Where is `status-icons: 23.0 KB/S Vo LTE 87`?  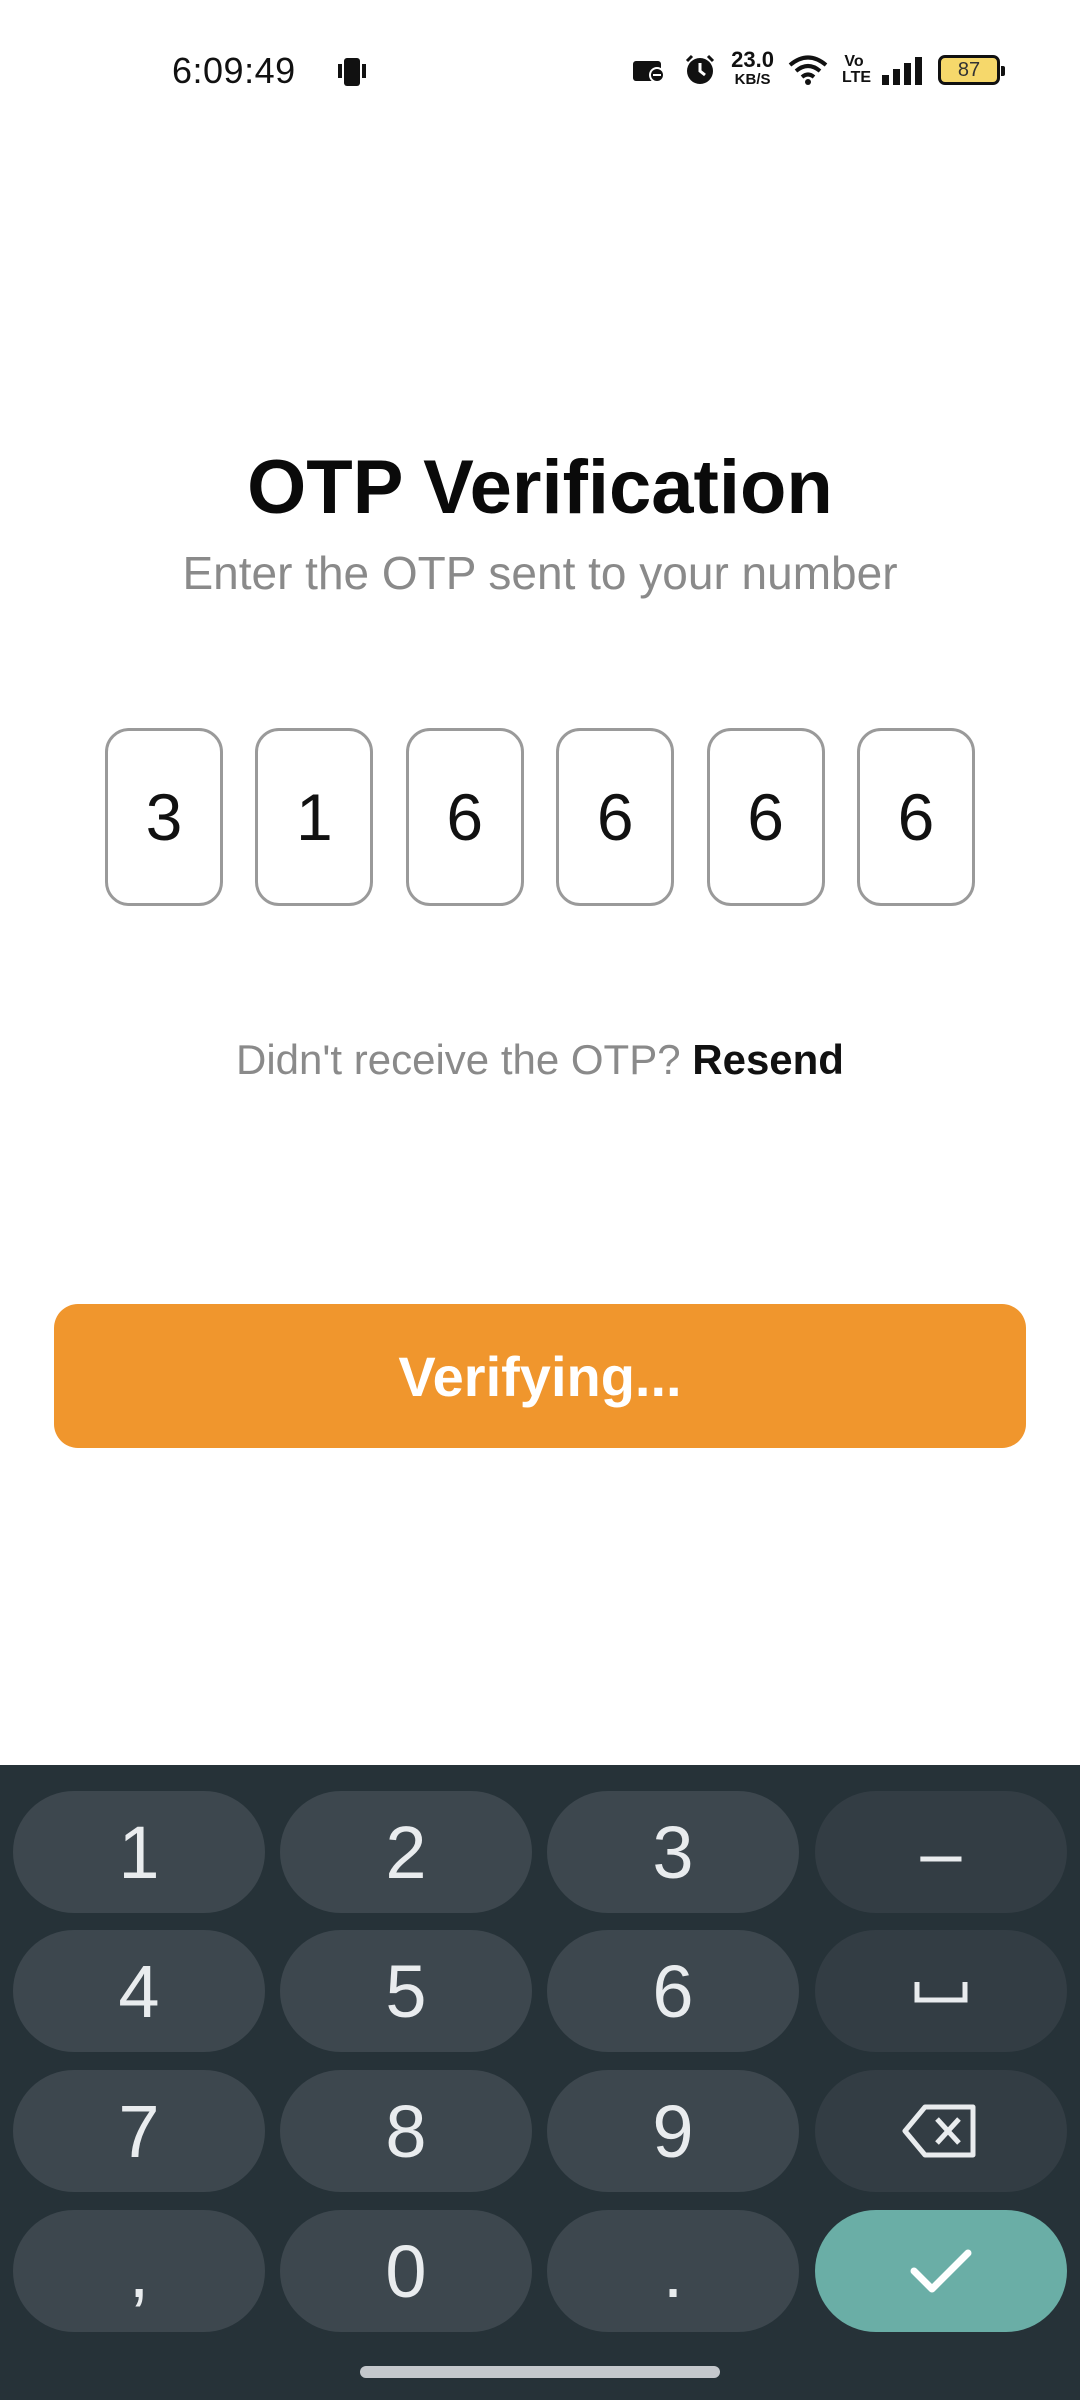
status-icons: 23.0 KB/S Vo LTE 87 is located at coordinates (818, 69).